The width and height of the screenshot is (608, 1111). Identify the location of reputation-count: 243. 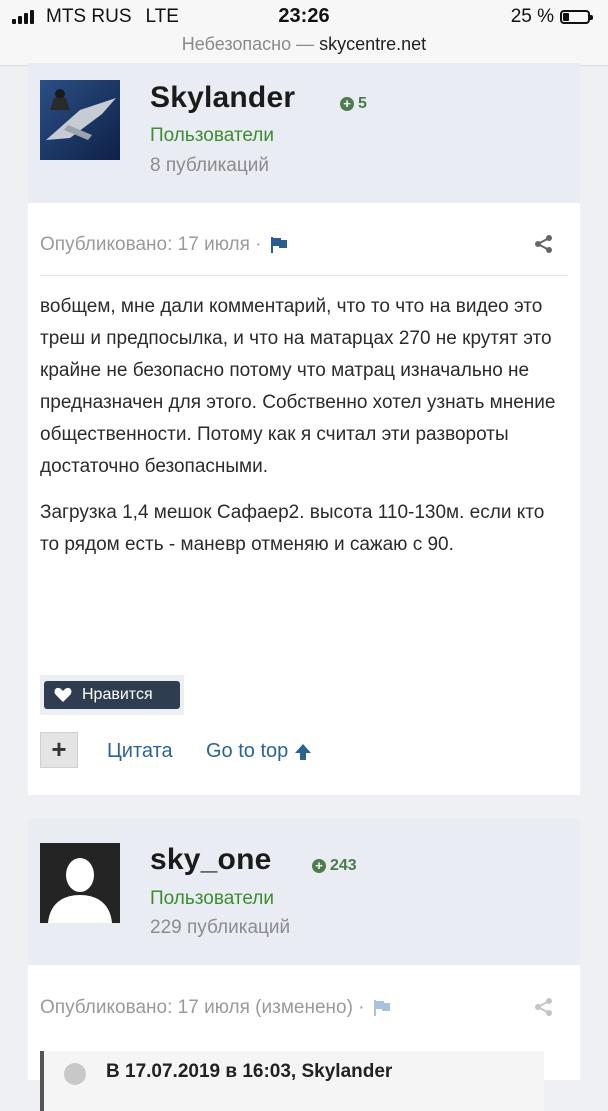
(343, 865).